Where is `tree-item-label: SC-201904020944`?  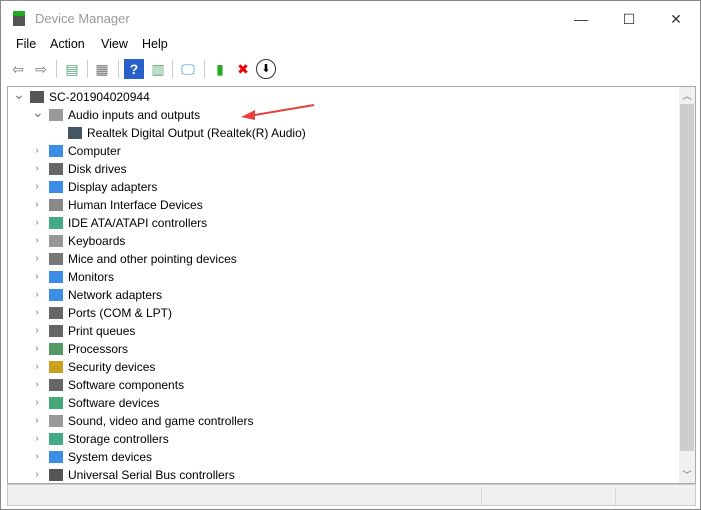 tree-item-label: SC-201904020944 is located at coordinates (99, 97).